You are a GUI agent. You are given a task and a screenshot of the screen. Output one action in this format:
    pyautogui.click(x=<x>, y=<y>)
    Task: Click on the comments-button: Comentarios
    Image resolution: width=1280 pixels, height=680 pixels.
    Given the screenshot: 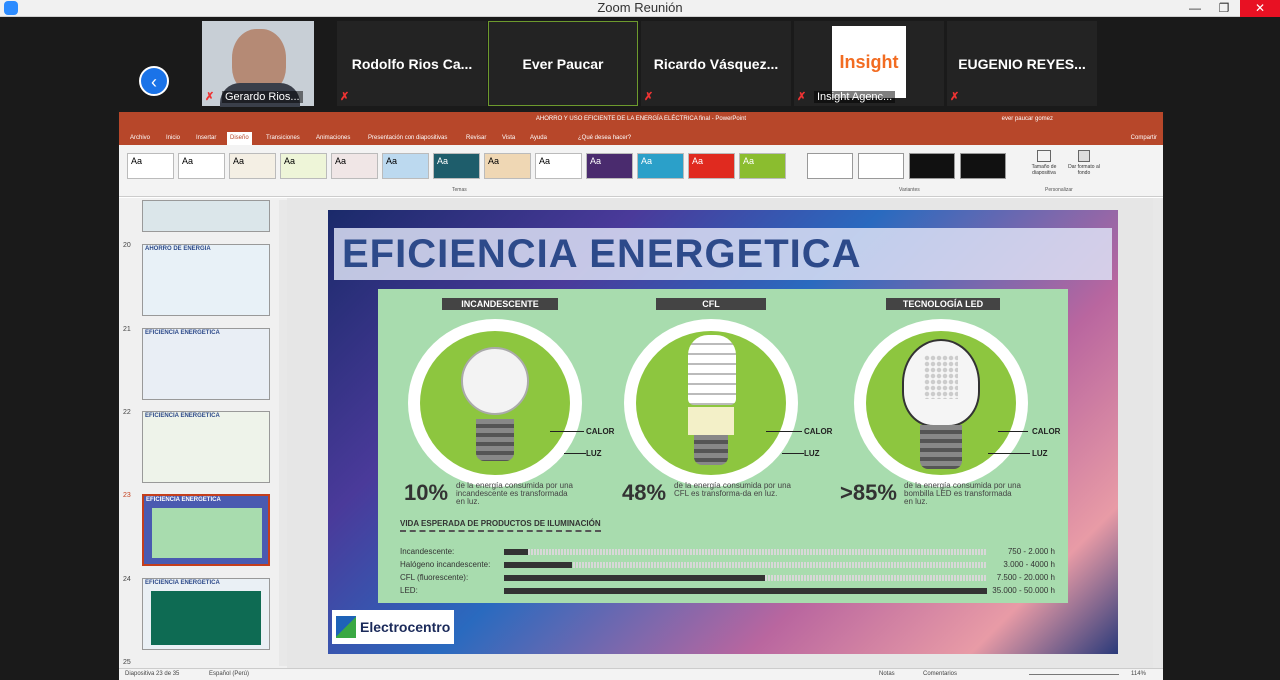 What is the action you would take?
    pyautogui.click(x=940, y=674)
    